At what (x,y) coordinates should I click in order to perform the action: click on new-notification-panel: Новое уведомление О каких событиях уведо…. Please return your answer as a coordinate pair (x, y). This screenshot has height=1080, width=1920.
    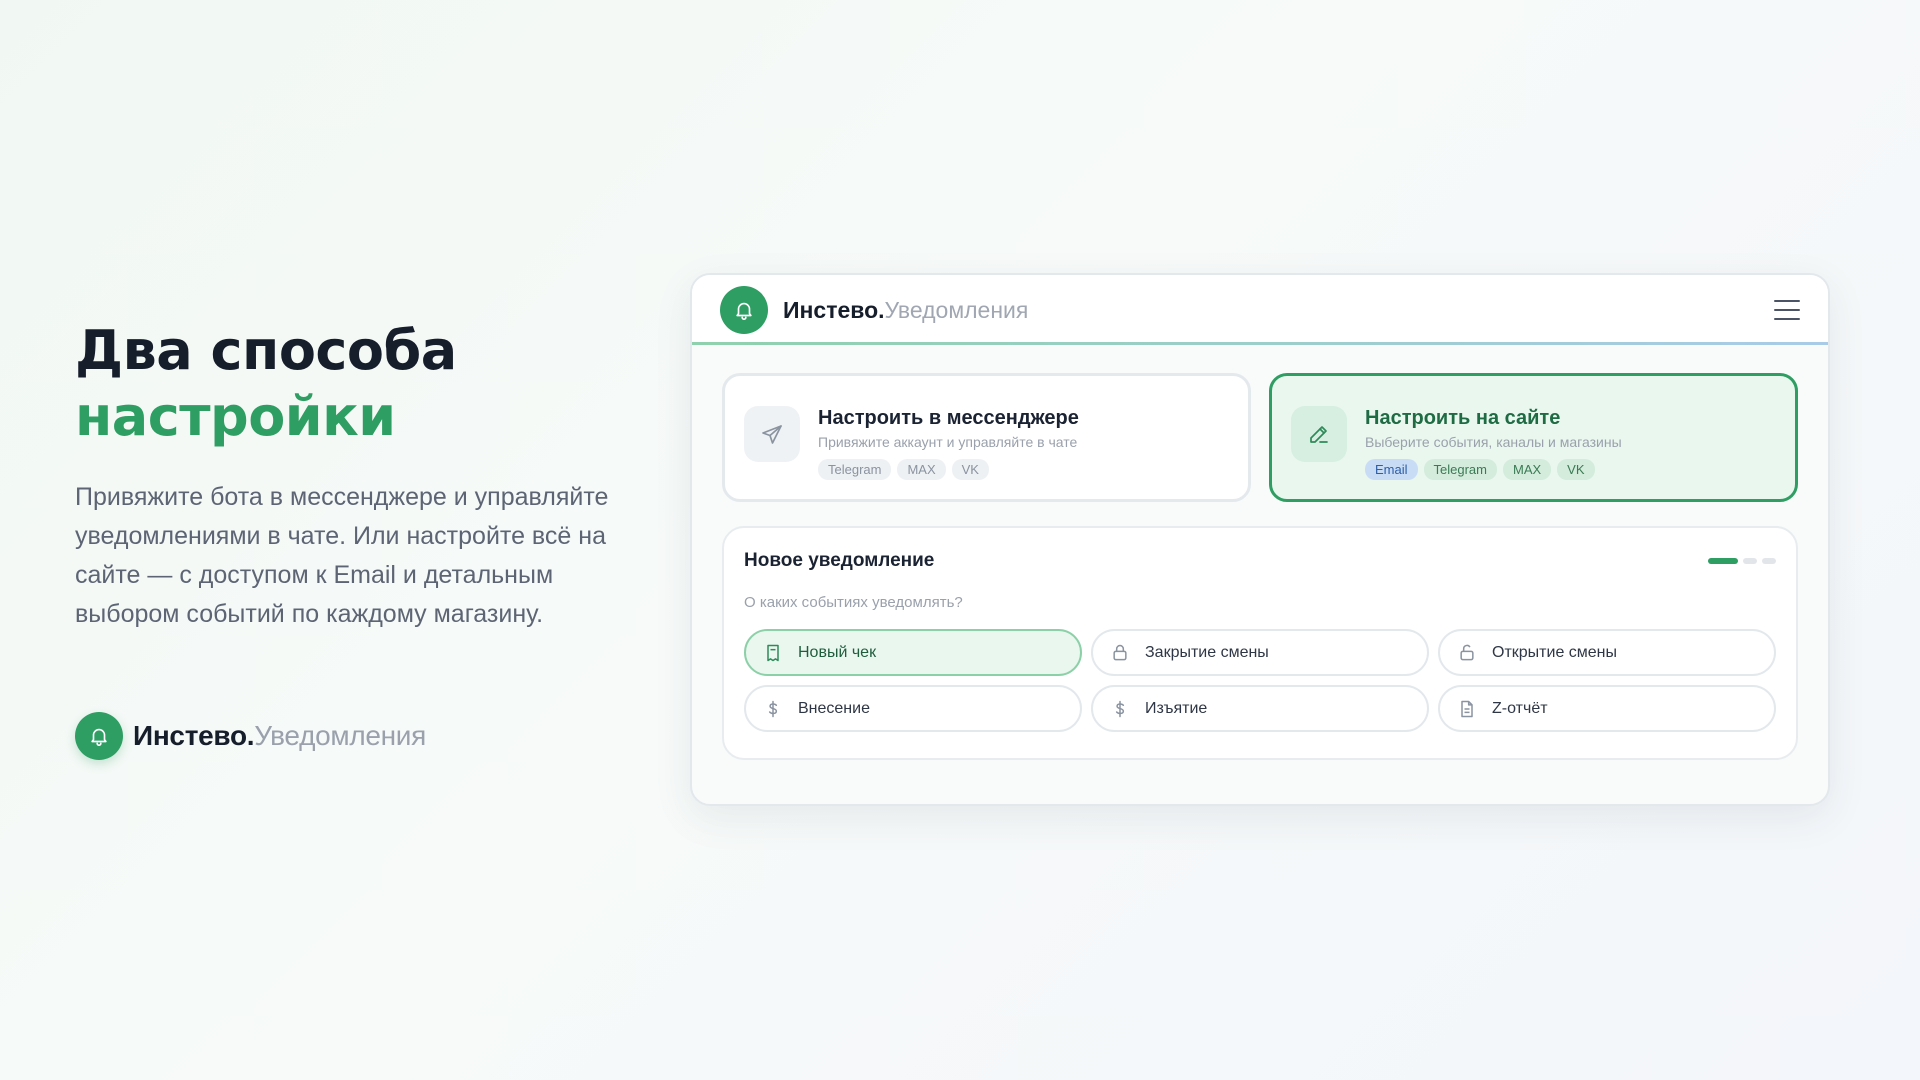
    Looking at the image, I should click on (1260, 643).